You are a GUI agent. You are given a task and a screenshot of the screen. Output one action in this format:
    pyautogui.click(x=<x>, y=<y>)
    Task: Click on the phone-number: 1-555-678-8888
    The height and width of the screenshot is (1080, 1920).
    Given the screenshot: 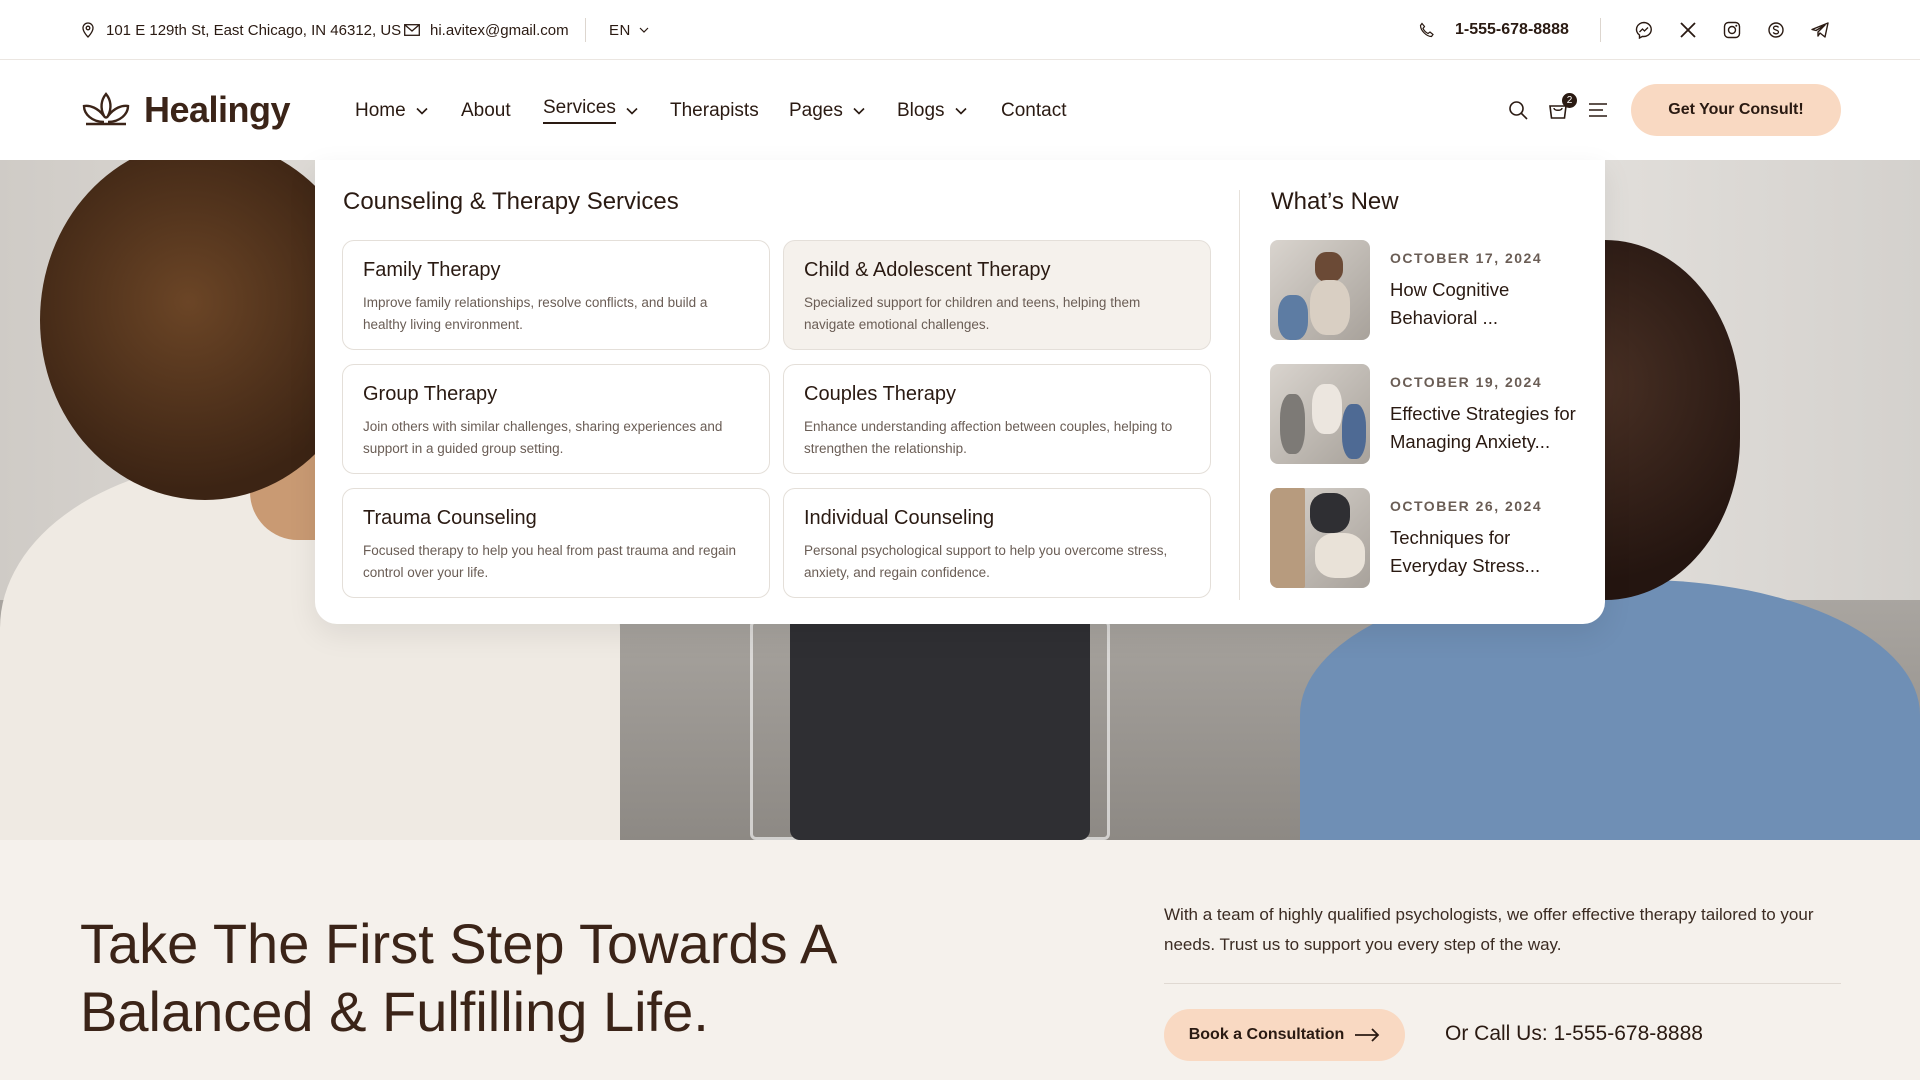 What is the action you would take?
    pyautogui.click(x=1512, y=30)
    